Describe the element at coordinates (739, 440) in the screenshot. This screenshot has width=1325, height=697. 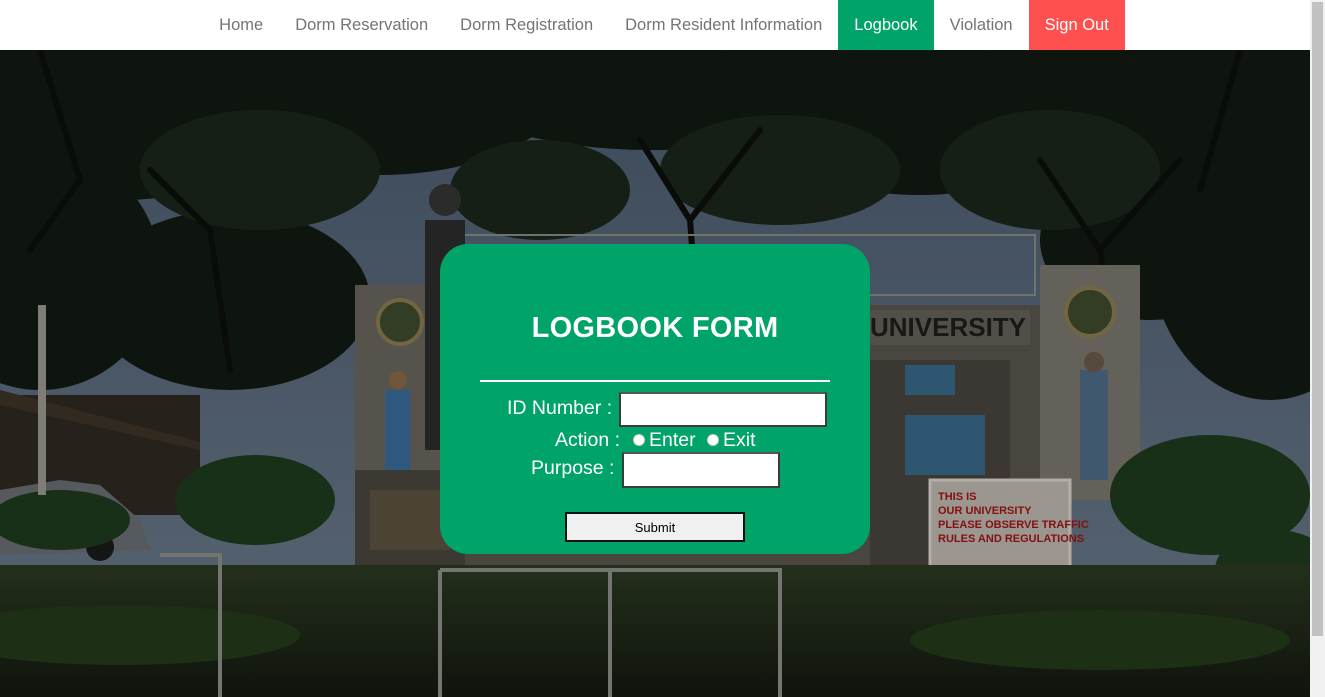
I see `action-exit-label: Exit` at that location.